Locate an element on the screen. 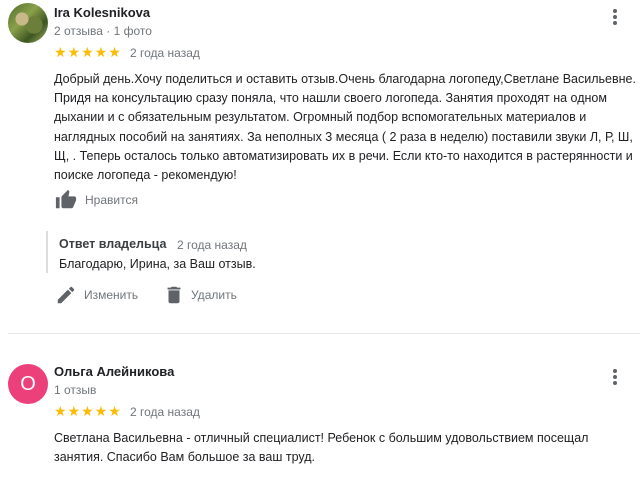 The image size is (643, 477). owner-reply-title: Ответ владельца is located at coordinates (113, 244).